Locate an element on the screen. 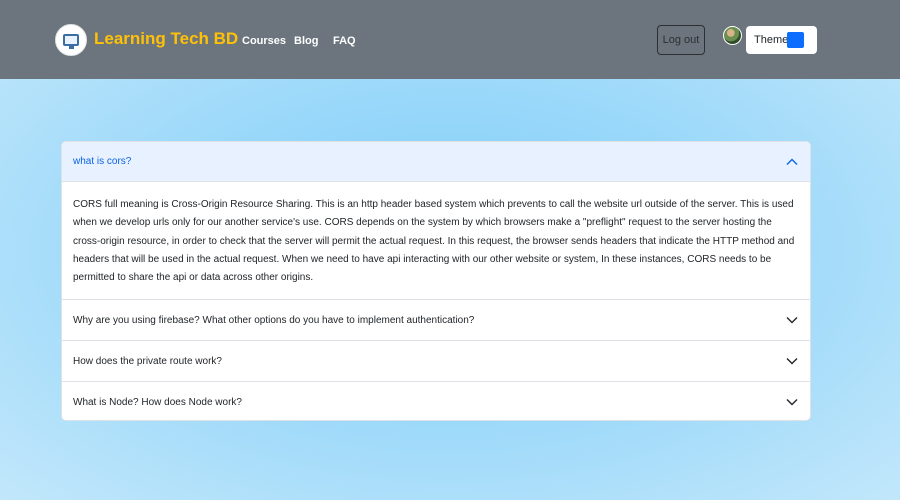 The width and height of the screenshot is (900, 500). logout-button: Log out is located at coordinates (681, 40).